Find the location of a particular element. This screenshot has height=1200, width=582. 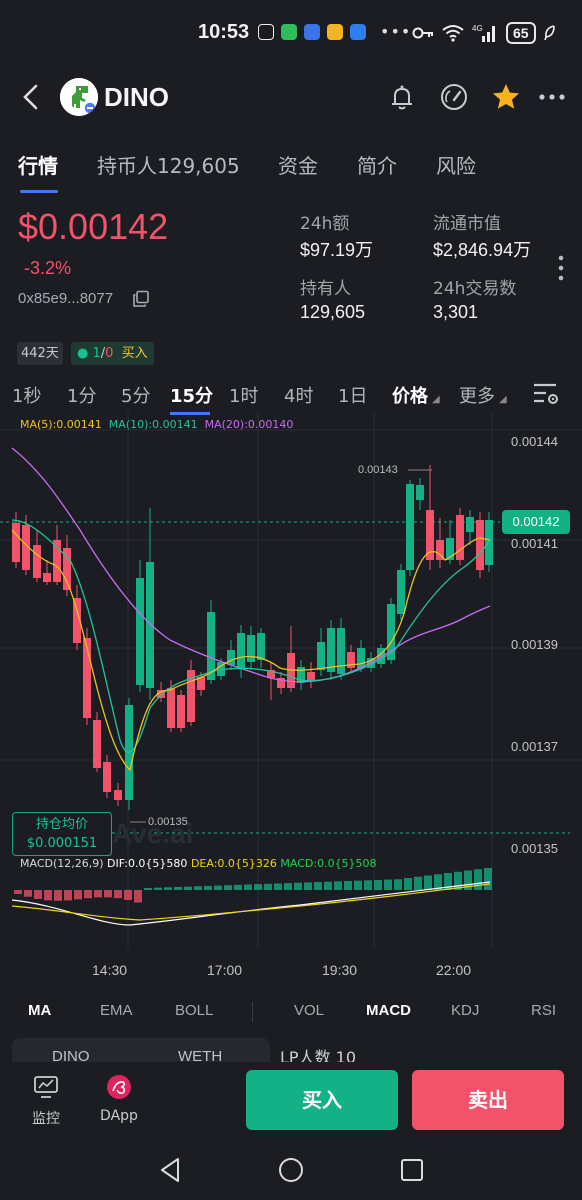

stat-vol24-label: 24h额 is located at coordinates (325, 224).